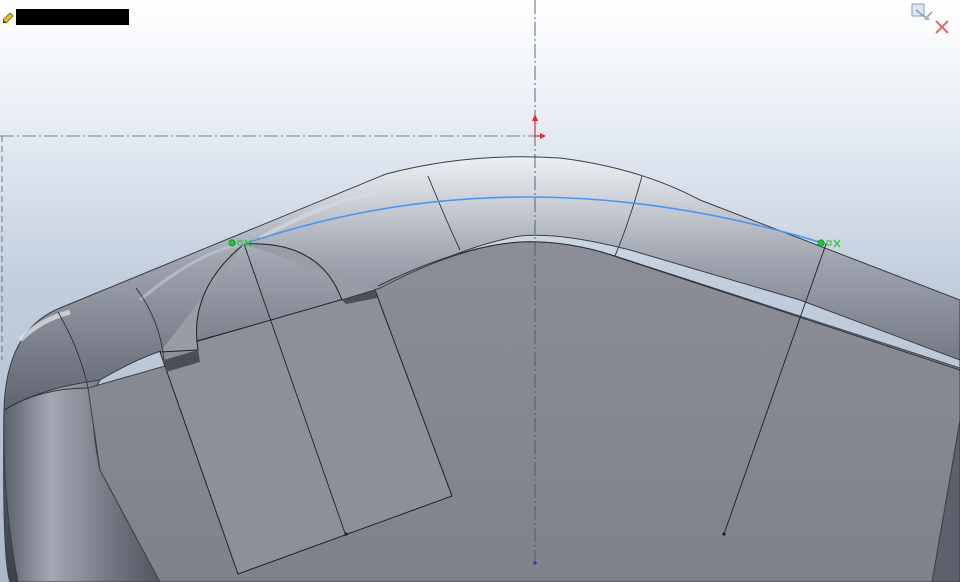  What do you see at coordinates (922, 13) in the screenshot?
I see `confirm-sketch-icon` at bounding box center [922, 13].